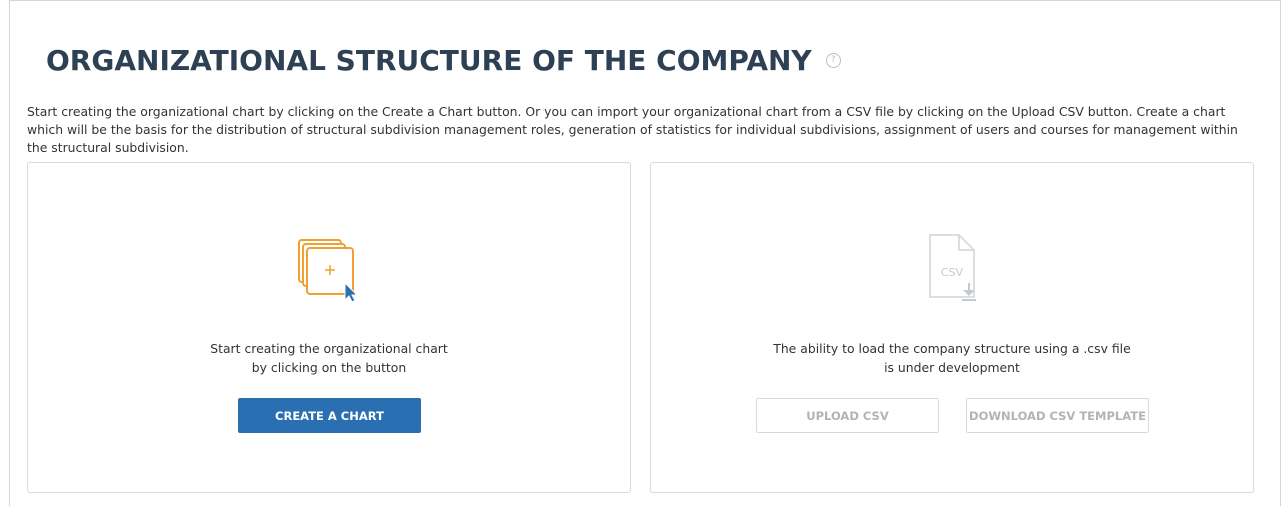  Describe the element at coordinates (847, 415) in the screenshot. I see `upload-csv-button: UPLOAD CSV` at that location.